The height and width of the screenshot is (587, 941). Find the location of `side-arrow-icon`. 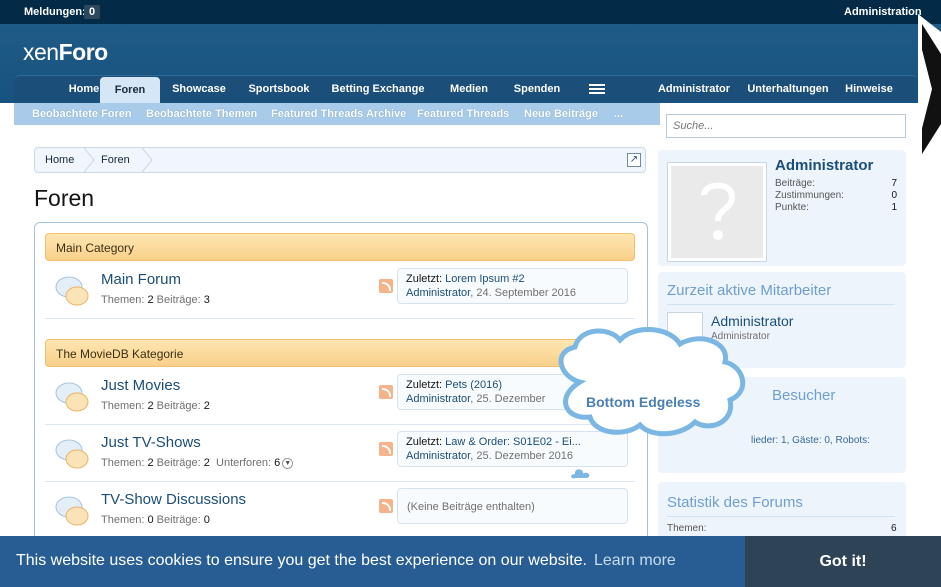

side-arrow-icon is located at coordinates (929, 89).